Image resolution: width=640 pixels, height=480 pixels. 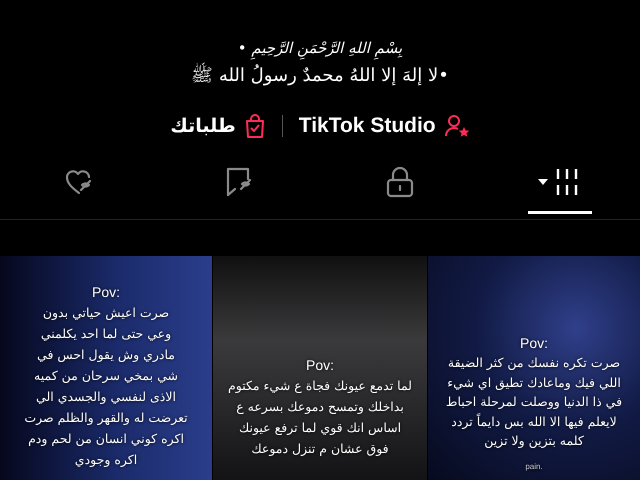 I want to click on studio-link: TikTok Studio, so click(x=384, y=126).